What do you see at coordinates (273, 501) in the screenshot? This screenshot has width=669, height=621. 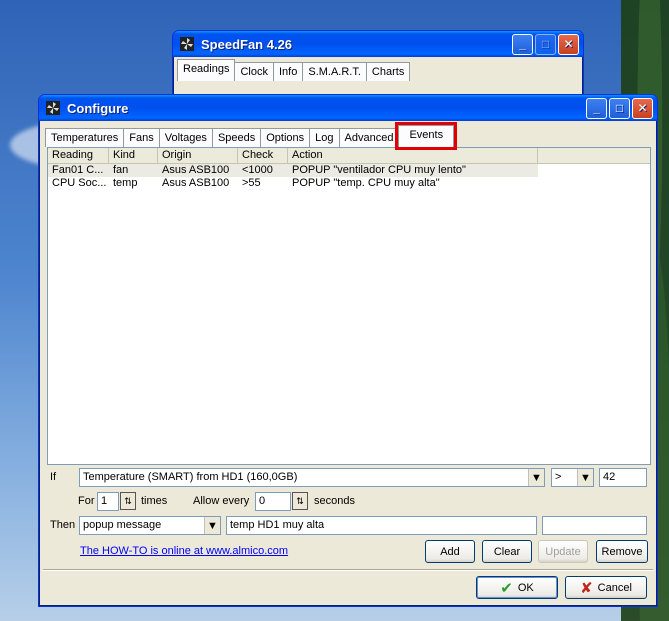 I see `allow-every-input: 0` at bounding box center [273, 501].